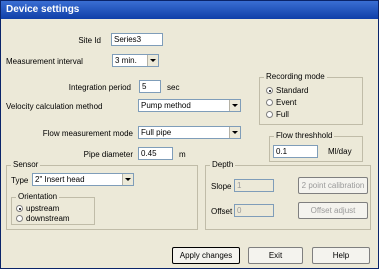  Describe the element at coordinates (301, 103) in the screenshot. I see `recording-mode-event-radio: Event` at that location.